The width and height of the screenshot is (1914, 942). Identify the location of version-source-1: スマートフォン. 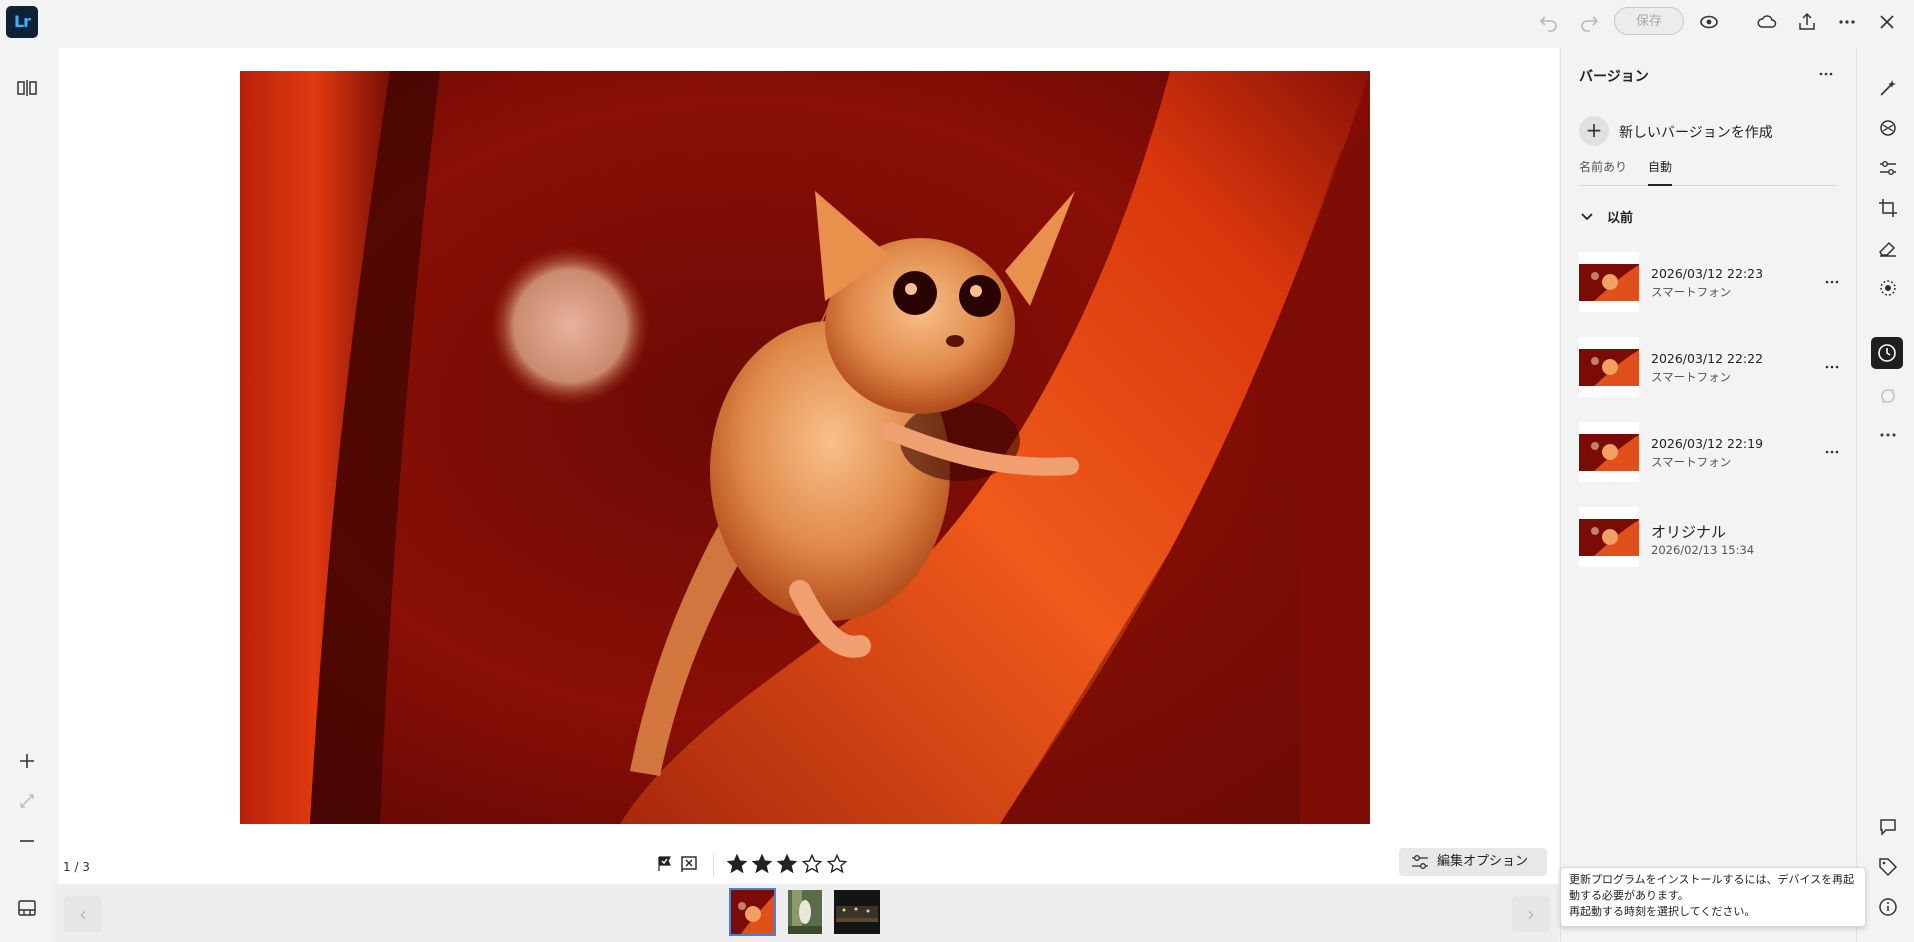
(1691, 292).